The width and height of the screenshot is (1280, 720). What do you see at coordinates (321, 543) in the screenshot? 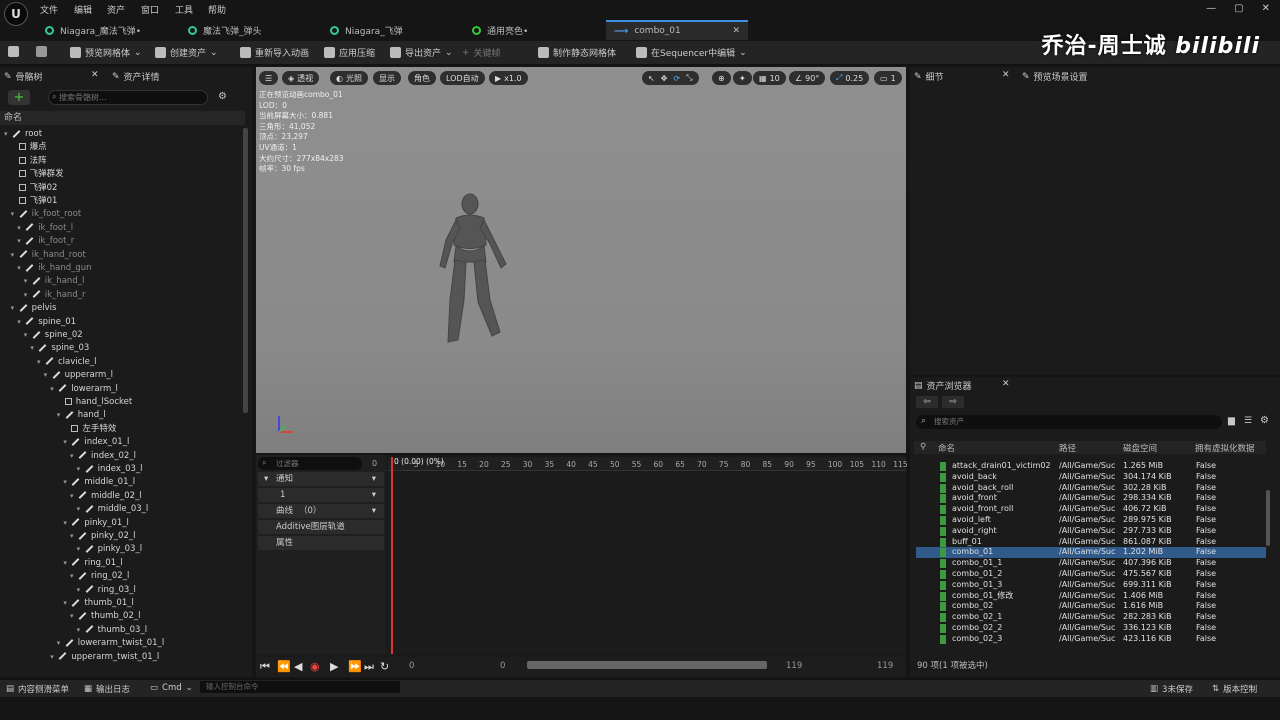
I see `track-attributes: 属性` at bounding box center [321, 543].